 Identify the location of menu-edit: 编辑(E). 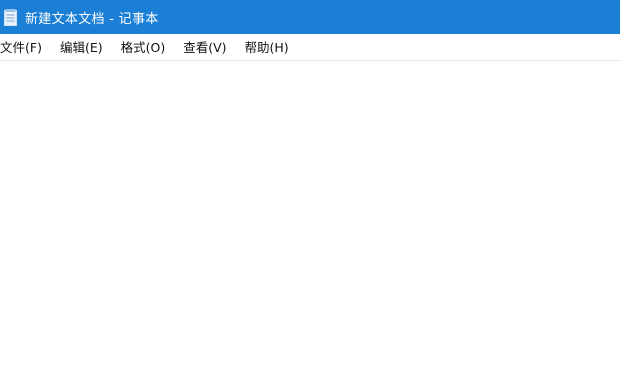
(81, 47).